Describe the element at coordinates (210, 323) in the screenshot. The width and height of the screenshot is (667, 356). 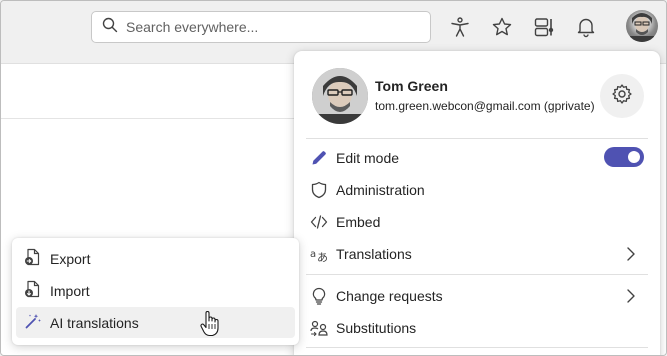
I see `hand-cursor-icon` at that location.